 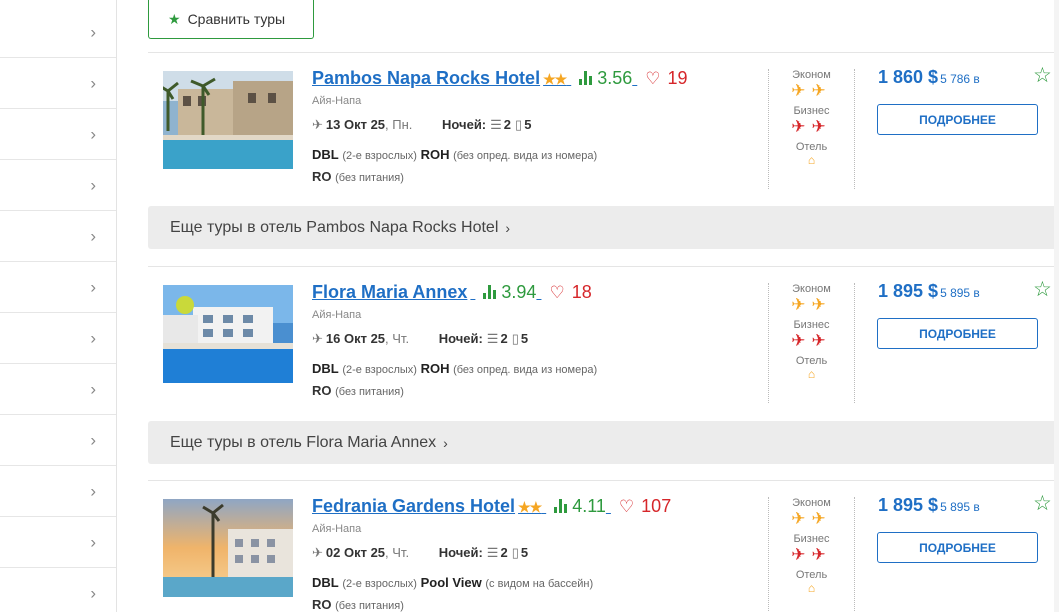 What do you see at coordinates (570, 292) in the screenshot?
I see `hotel-reviews: ♡ 18` at bounding box center [570, 292].